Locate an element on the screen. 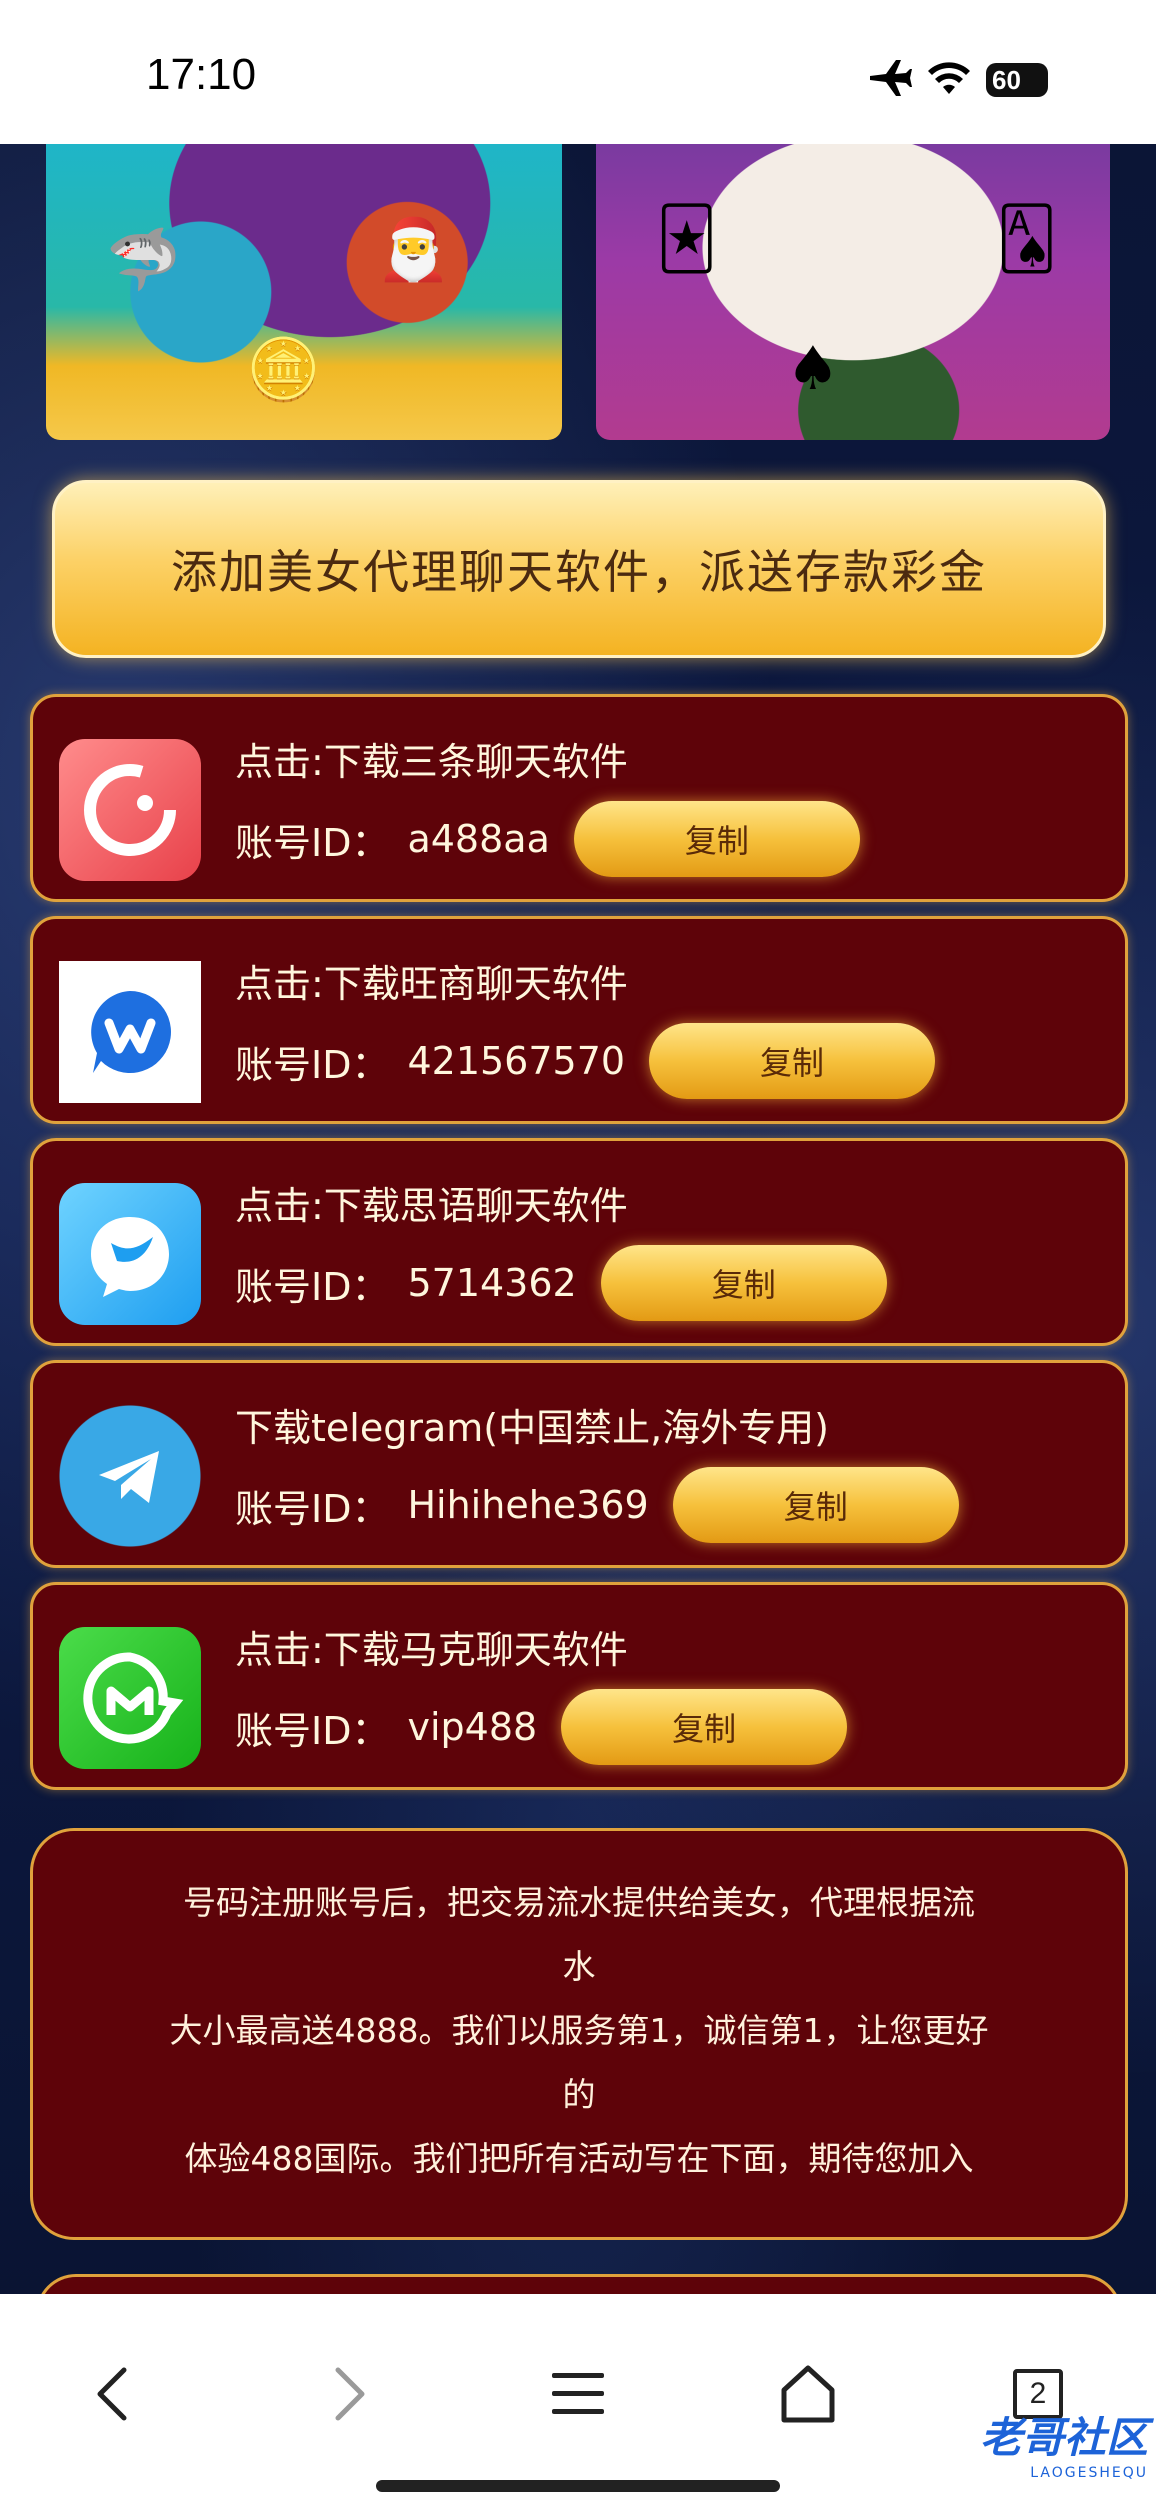  wangshang-chat-icon is located at coordinates (130, 1032).